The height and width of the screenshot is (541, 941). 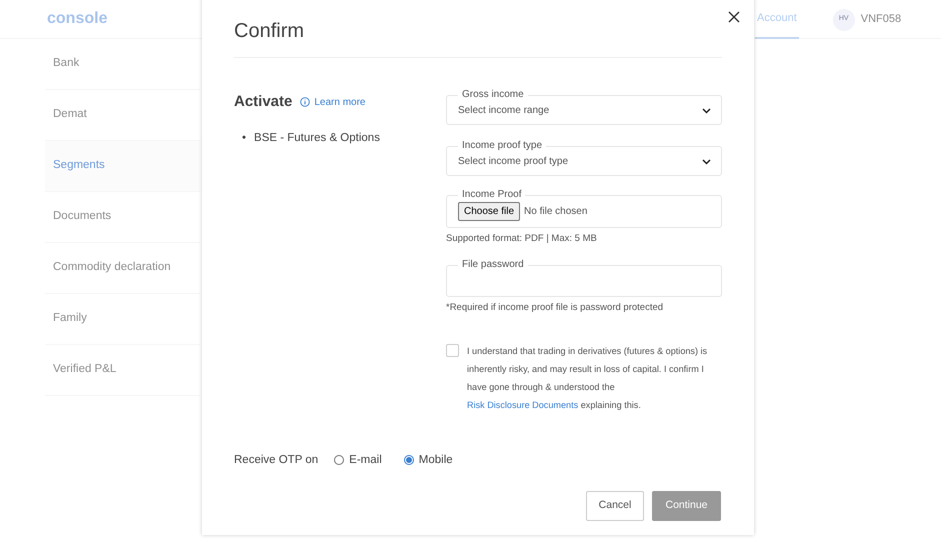 I want to click on risk-disclosure-link: Risk Disclosure Documents, so click(x=522, y=405).